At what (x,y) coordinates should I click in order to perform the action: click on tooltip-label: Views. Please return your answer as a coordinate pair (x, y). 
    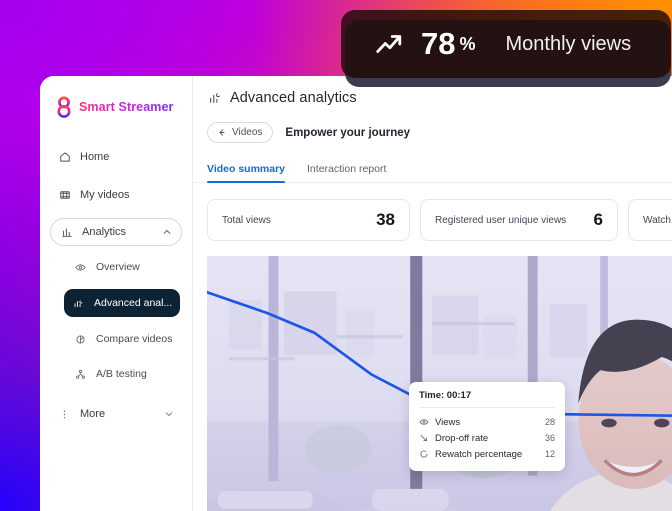
    Looking at the image, I should click on (448, 422).